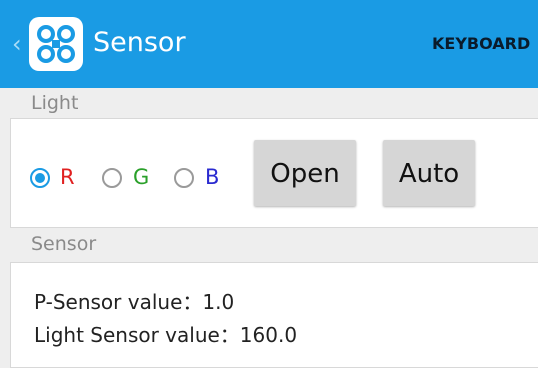 This screenshot has width=538, height=368. What do you see at coordinates (55, 103) in the screenshot?
I see `light-section-title: Light` at bounding box center [55, 103].